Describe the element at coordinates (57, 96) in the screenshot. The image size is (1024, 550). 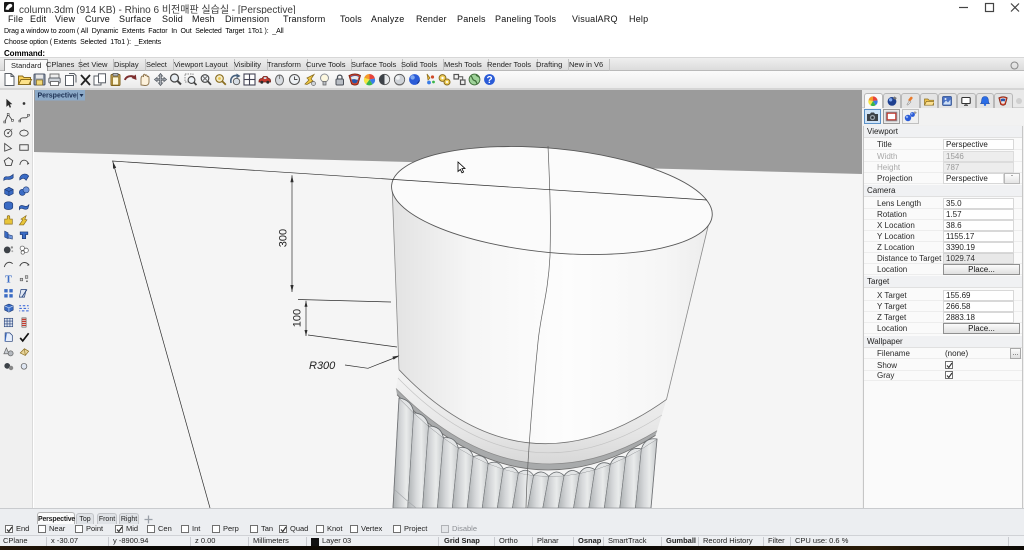
I see `svg-text: Perspective` at that location.